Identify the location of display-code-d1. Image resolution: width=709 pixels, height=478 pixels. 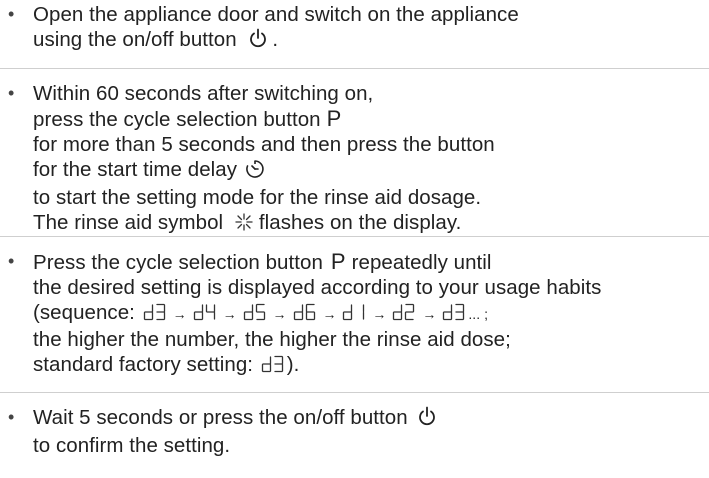
(354, 314).